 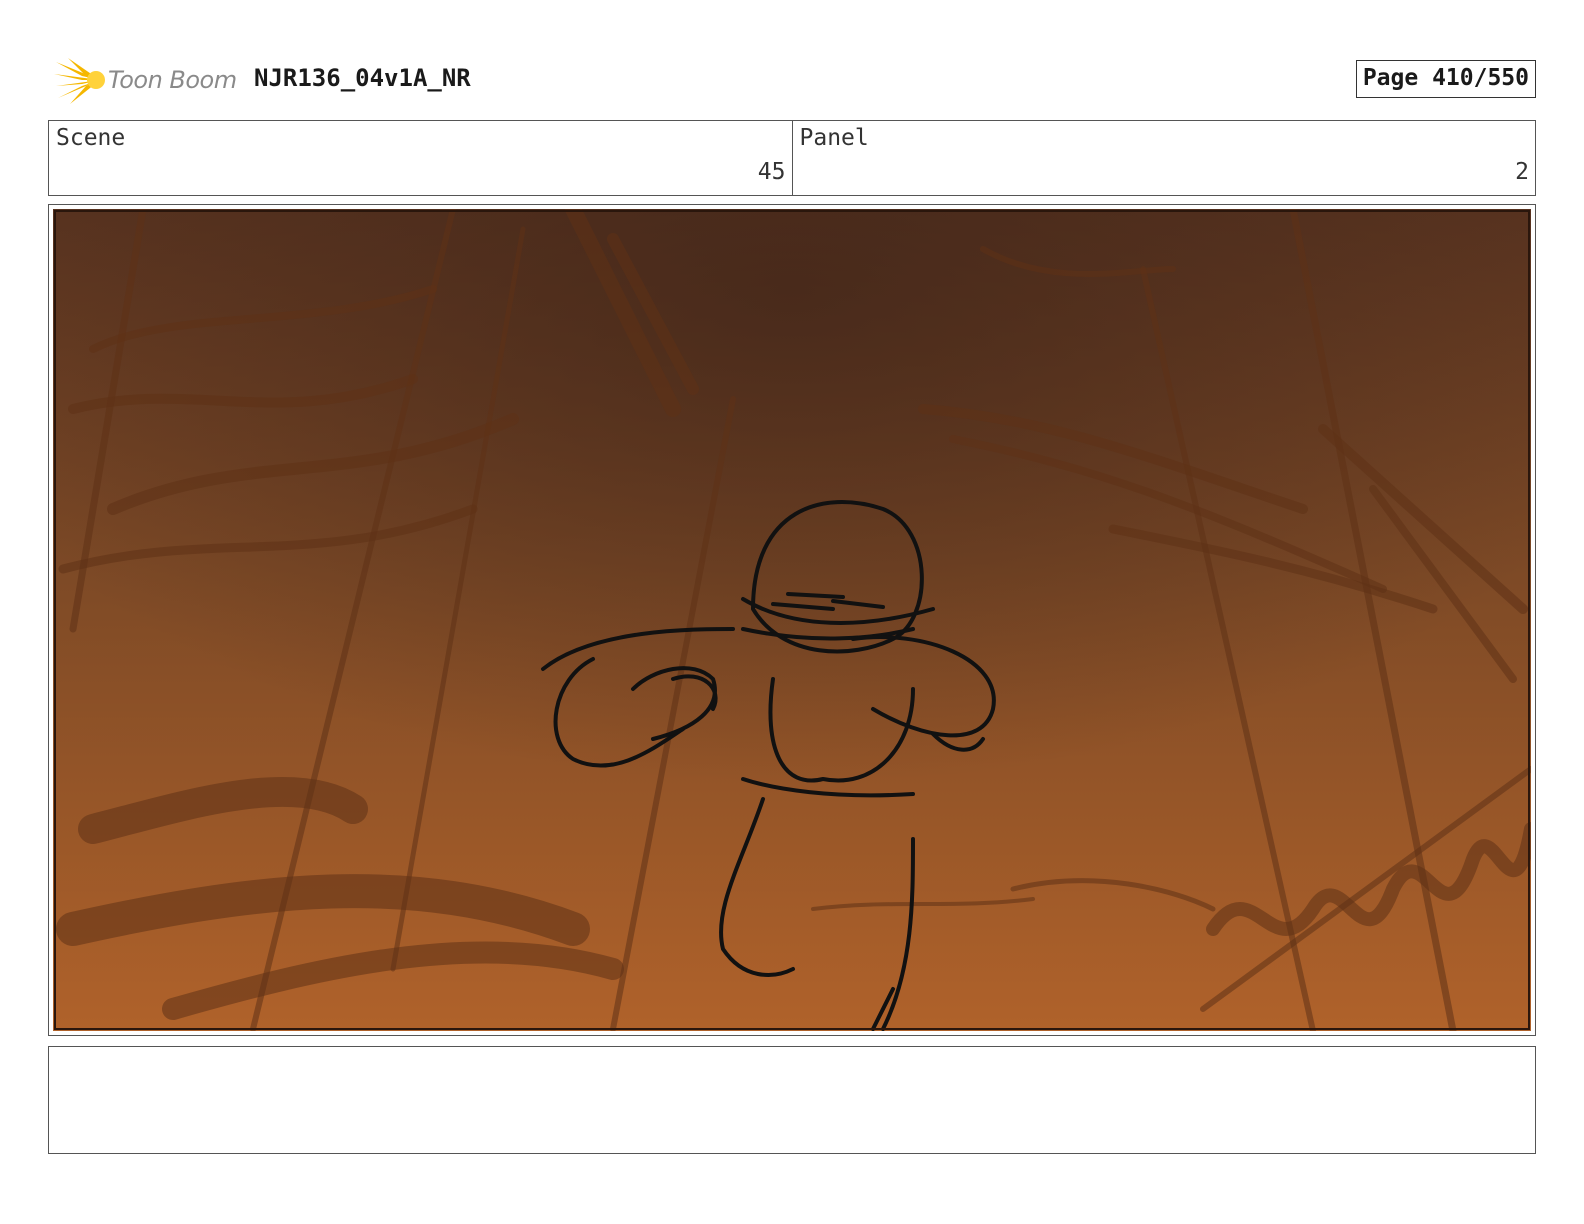 I want to click on panel-cell: Panel 2, so click(x=1163, y=158).